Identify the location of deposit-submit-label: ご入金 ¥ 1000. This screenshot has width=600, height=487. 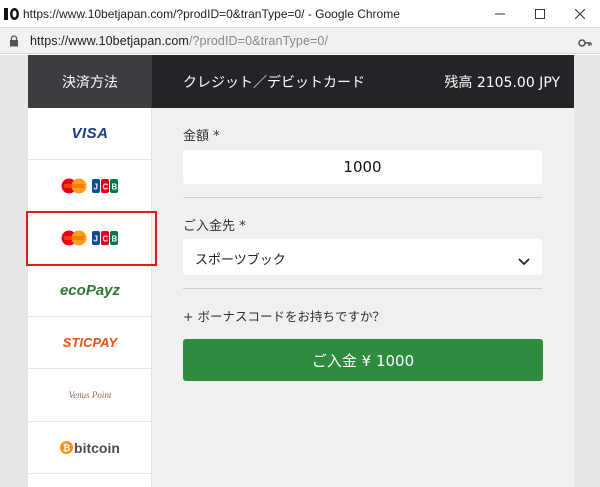
(363, 360).